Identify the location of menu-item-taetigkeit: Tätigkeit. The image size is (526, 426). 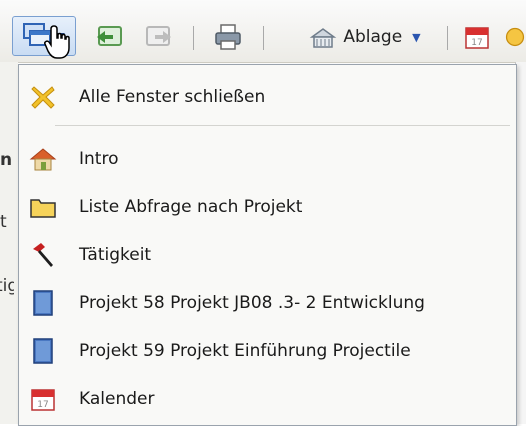
(267, 255).